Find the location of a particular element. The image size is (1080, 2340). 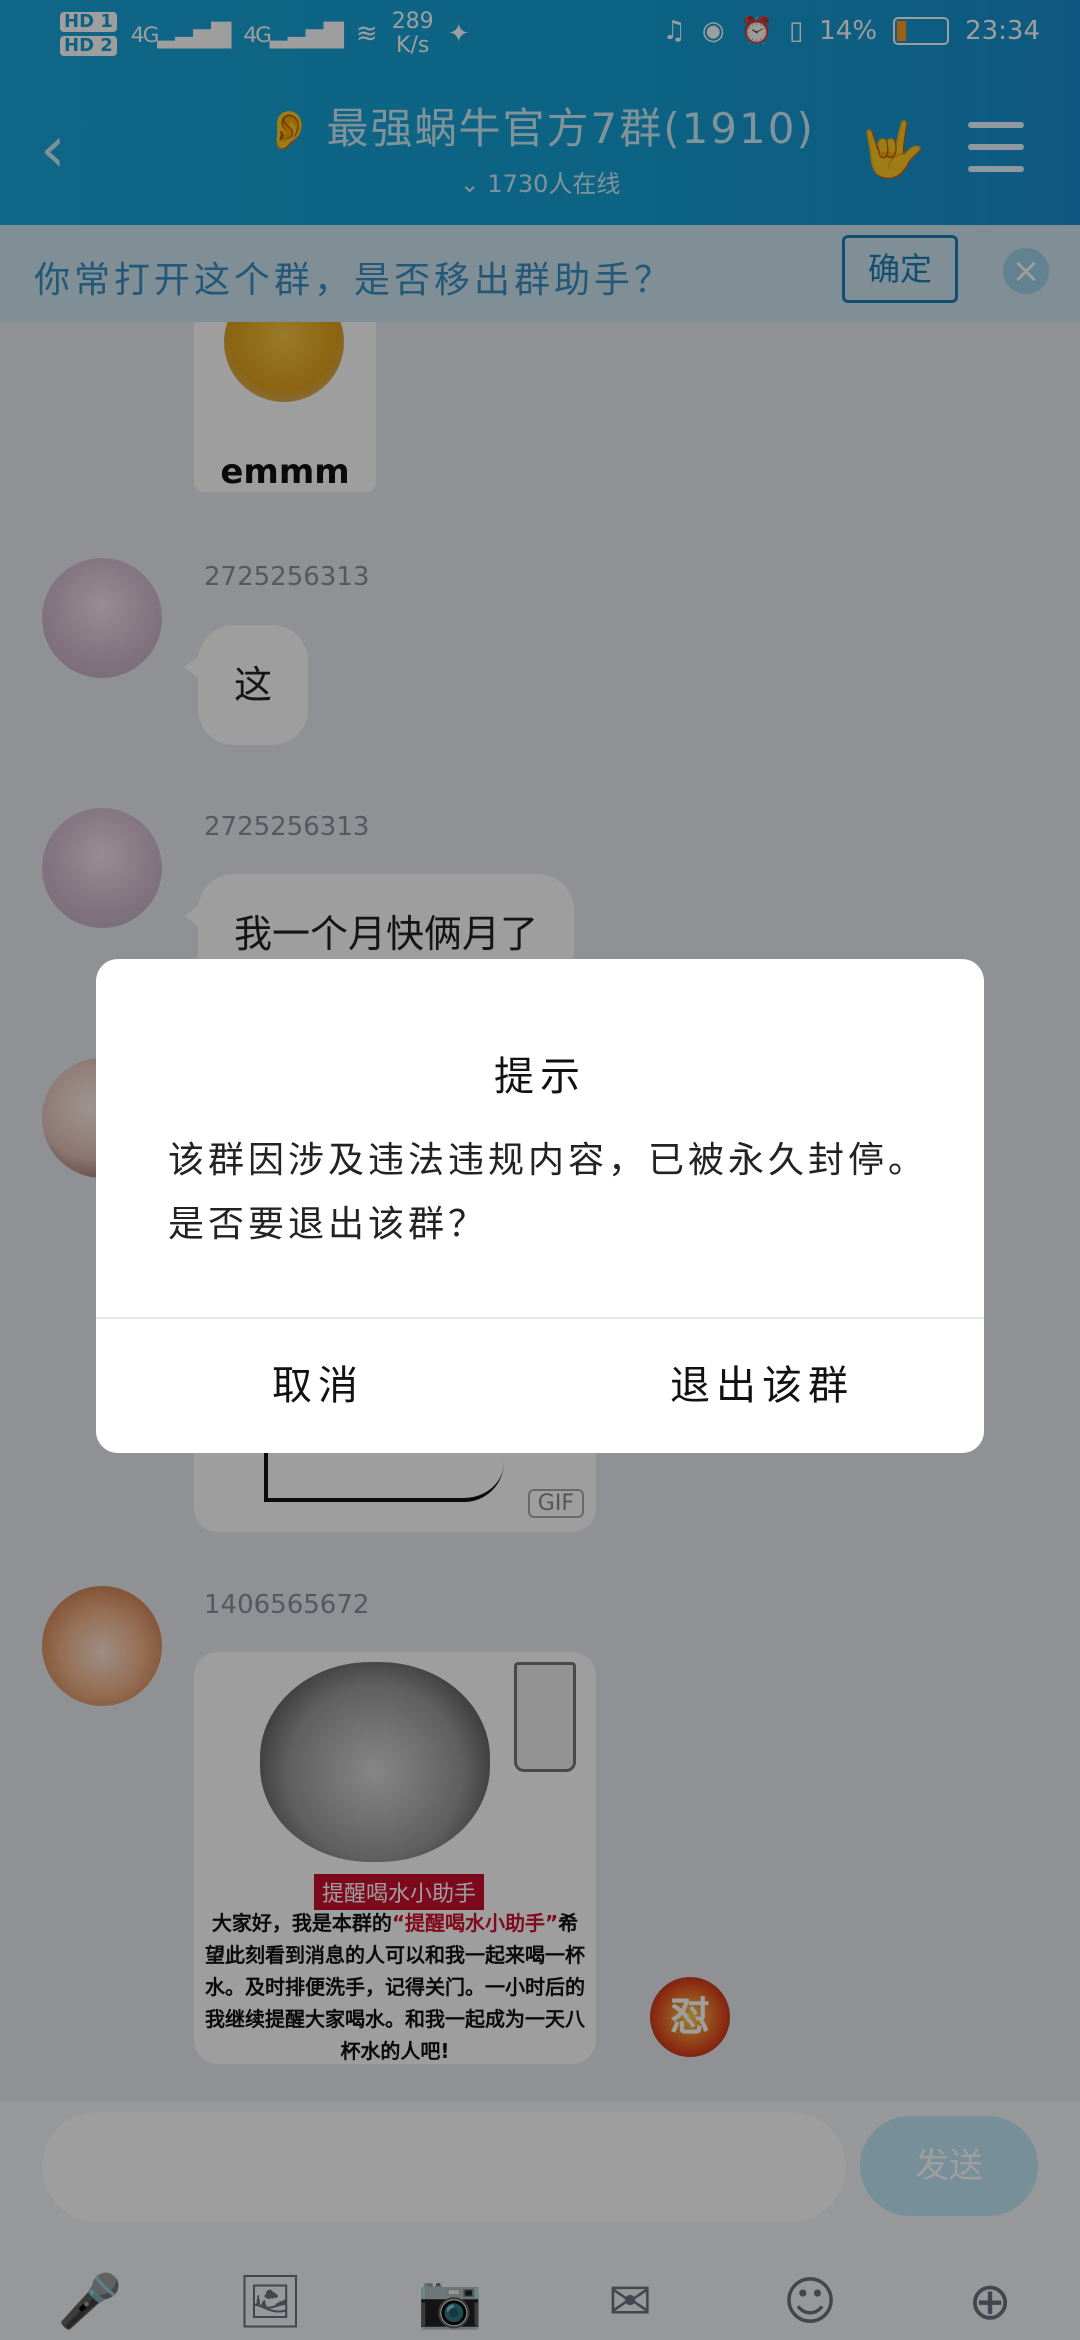

dialog-title: 提示 is located at coordinates (540, 1077).